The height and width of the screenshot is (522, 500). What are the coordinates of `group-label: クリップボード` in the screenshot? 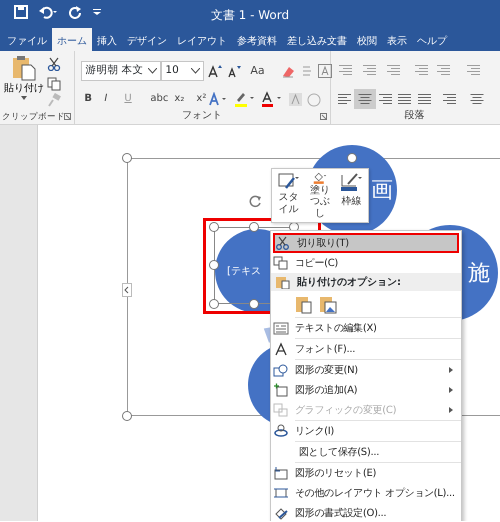 It's located at (32, 117).